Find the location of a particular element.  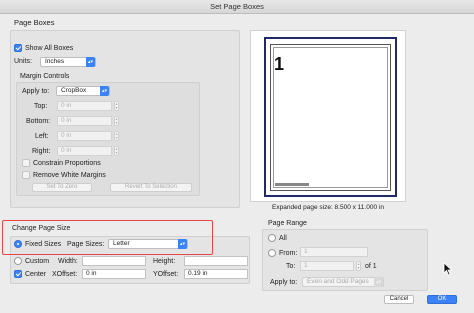

page-sizes-value: Letter is located at coordinates (121, 243).